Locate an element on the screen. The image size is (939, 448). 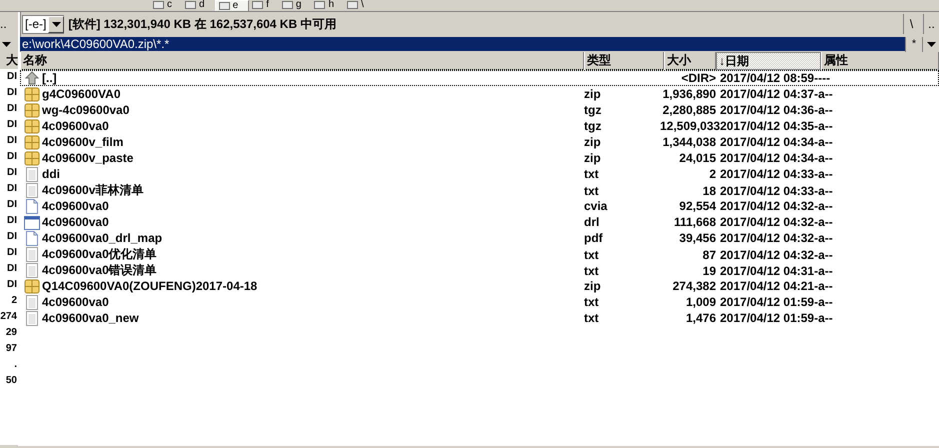
file-row: [..] <DIR> 2017/04/12 08:59---- is located at coordinates (479, 78).